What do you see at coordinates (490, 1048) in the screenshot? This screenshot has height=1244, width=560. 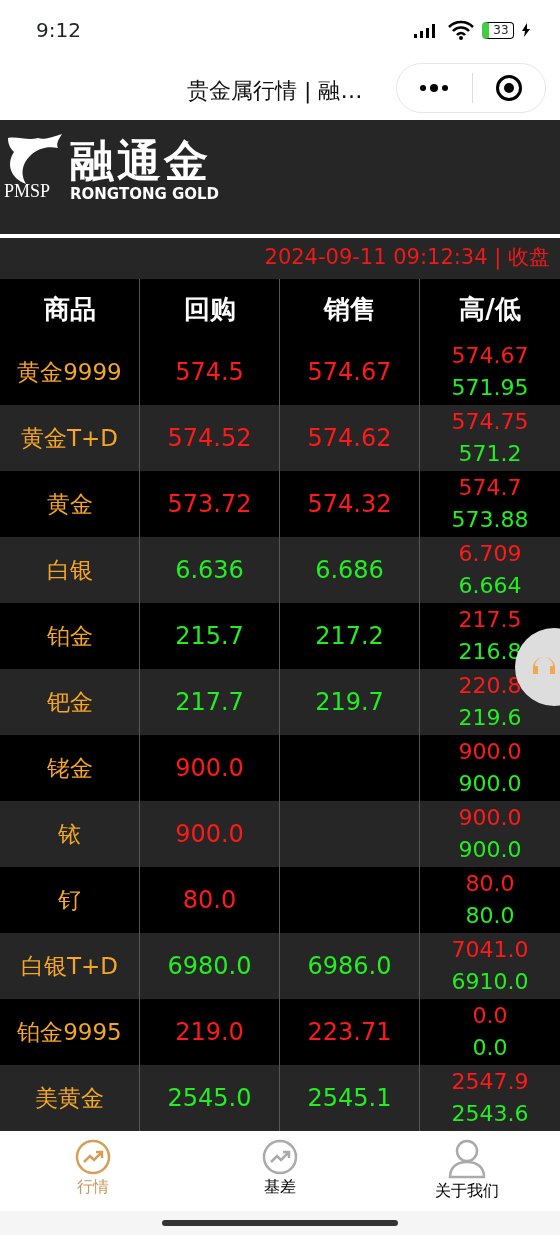 I see `low-price: 0.0` at bounding box center [490, 1048].